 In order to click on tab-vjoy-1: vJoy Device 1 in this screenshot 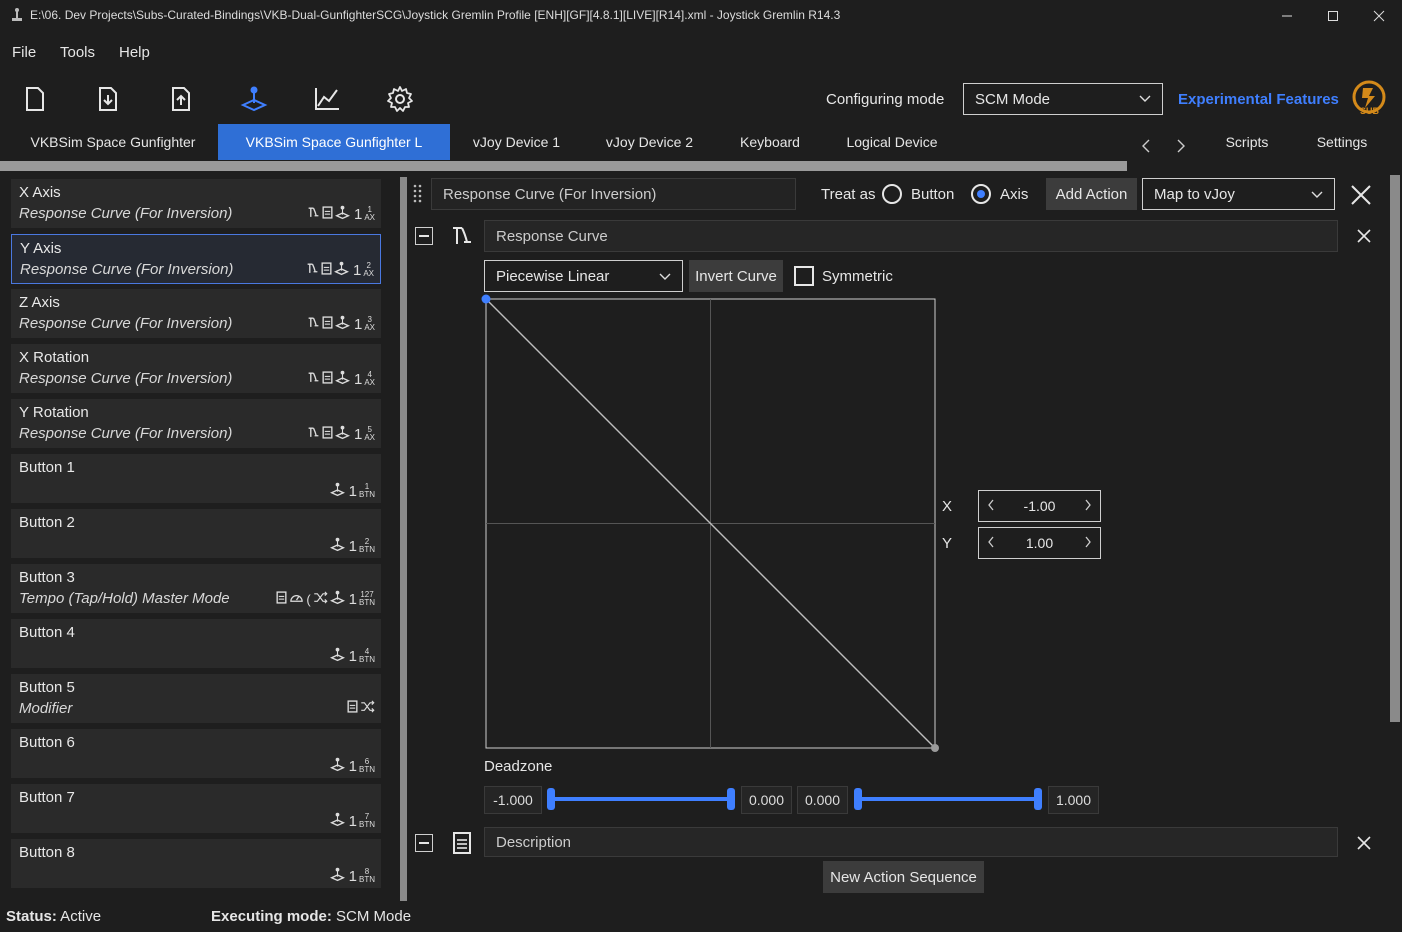, I will do `click(516, 142)`.